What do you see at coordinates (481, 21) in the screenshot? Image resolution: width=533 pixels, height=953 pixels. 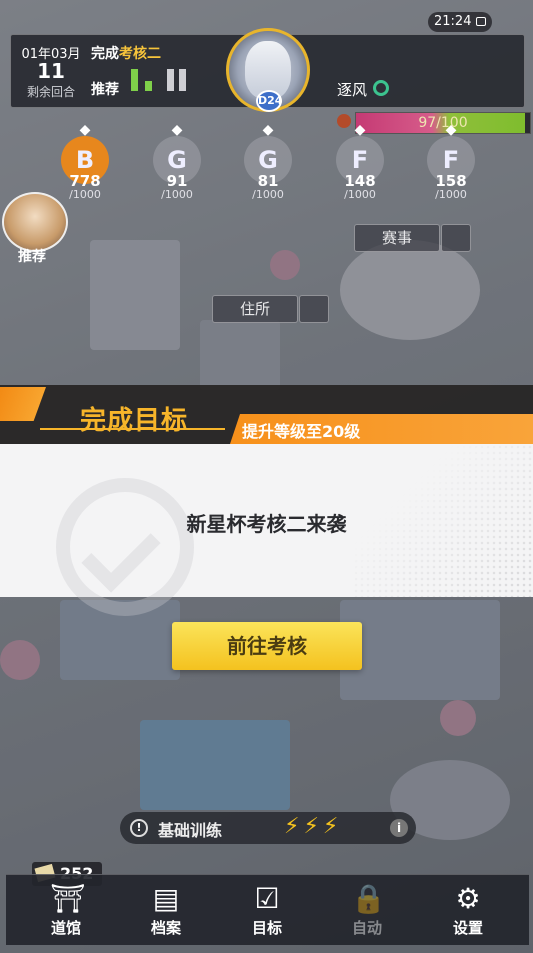 I see `battery-icon` at bounding box center [481, 21].